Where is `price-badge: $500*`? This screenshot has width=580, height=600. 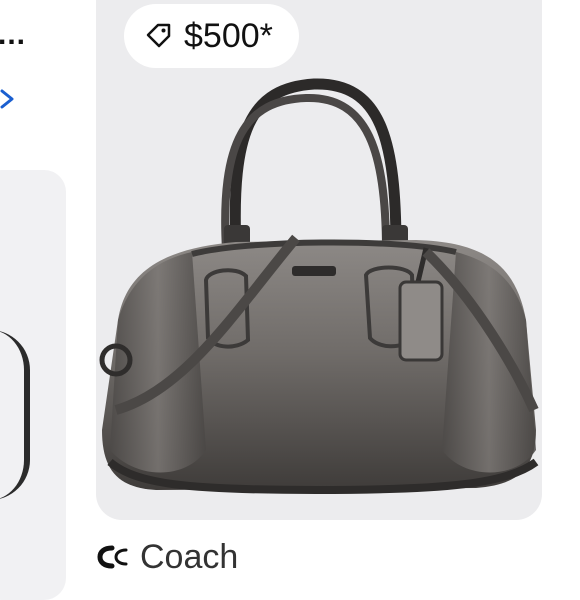
price-badge: $500* is located at coordinates (211, 36).